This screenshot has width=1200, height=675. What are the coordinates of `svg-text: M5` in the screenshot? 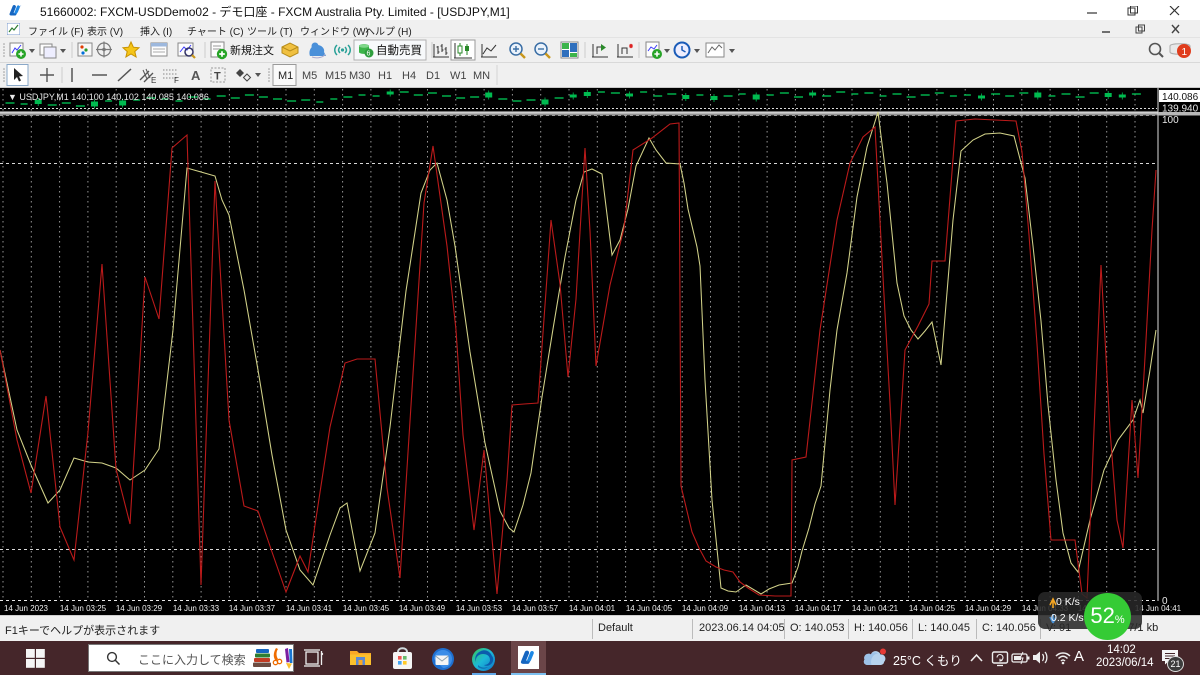 It's located at (309, 76).